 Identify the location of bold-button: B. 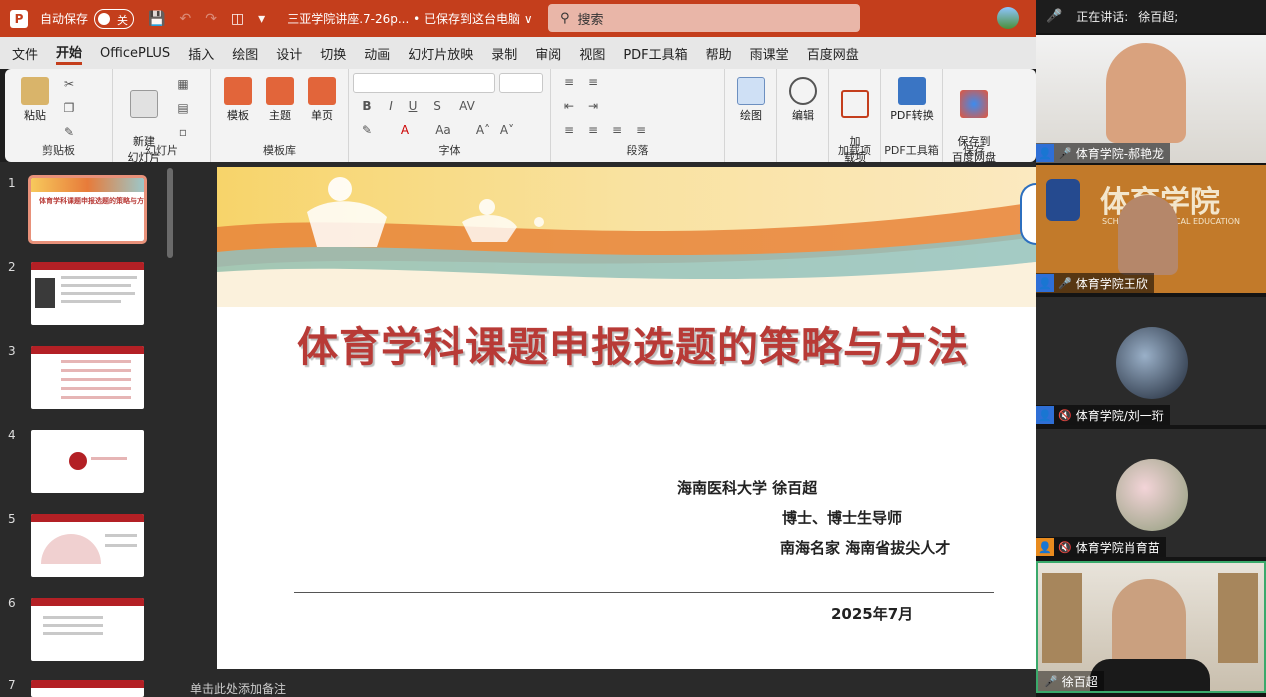
(367, 106).